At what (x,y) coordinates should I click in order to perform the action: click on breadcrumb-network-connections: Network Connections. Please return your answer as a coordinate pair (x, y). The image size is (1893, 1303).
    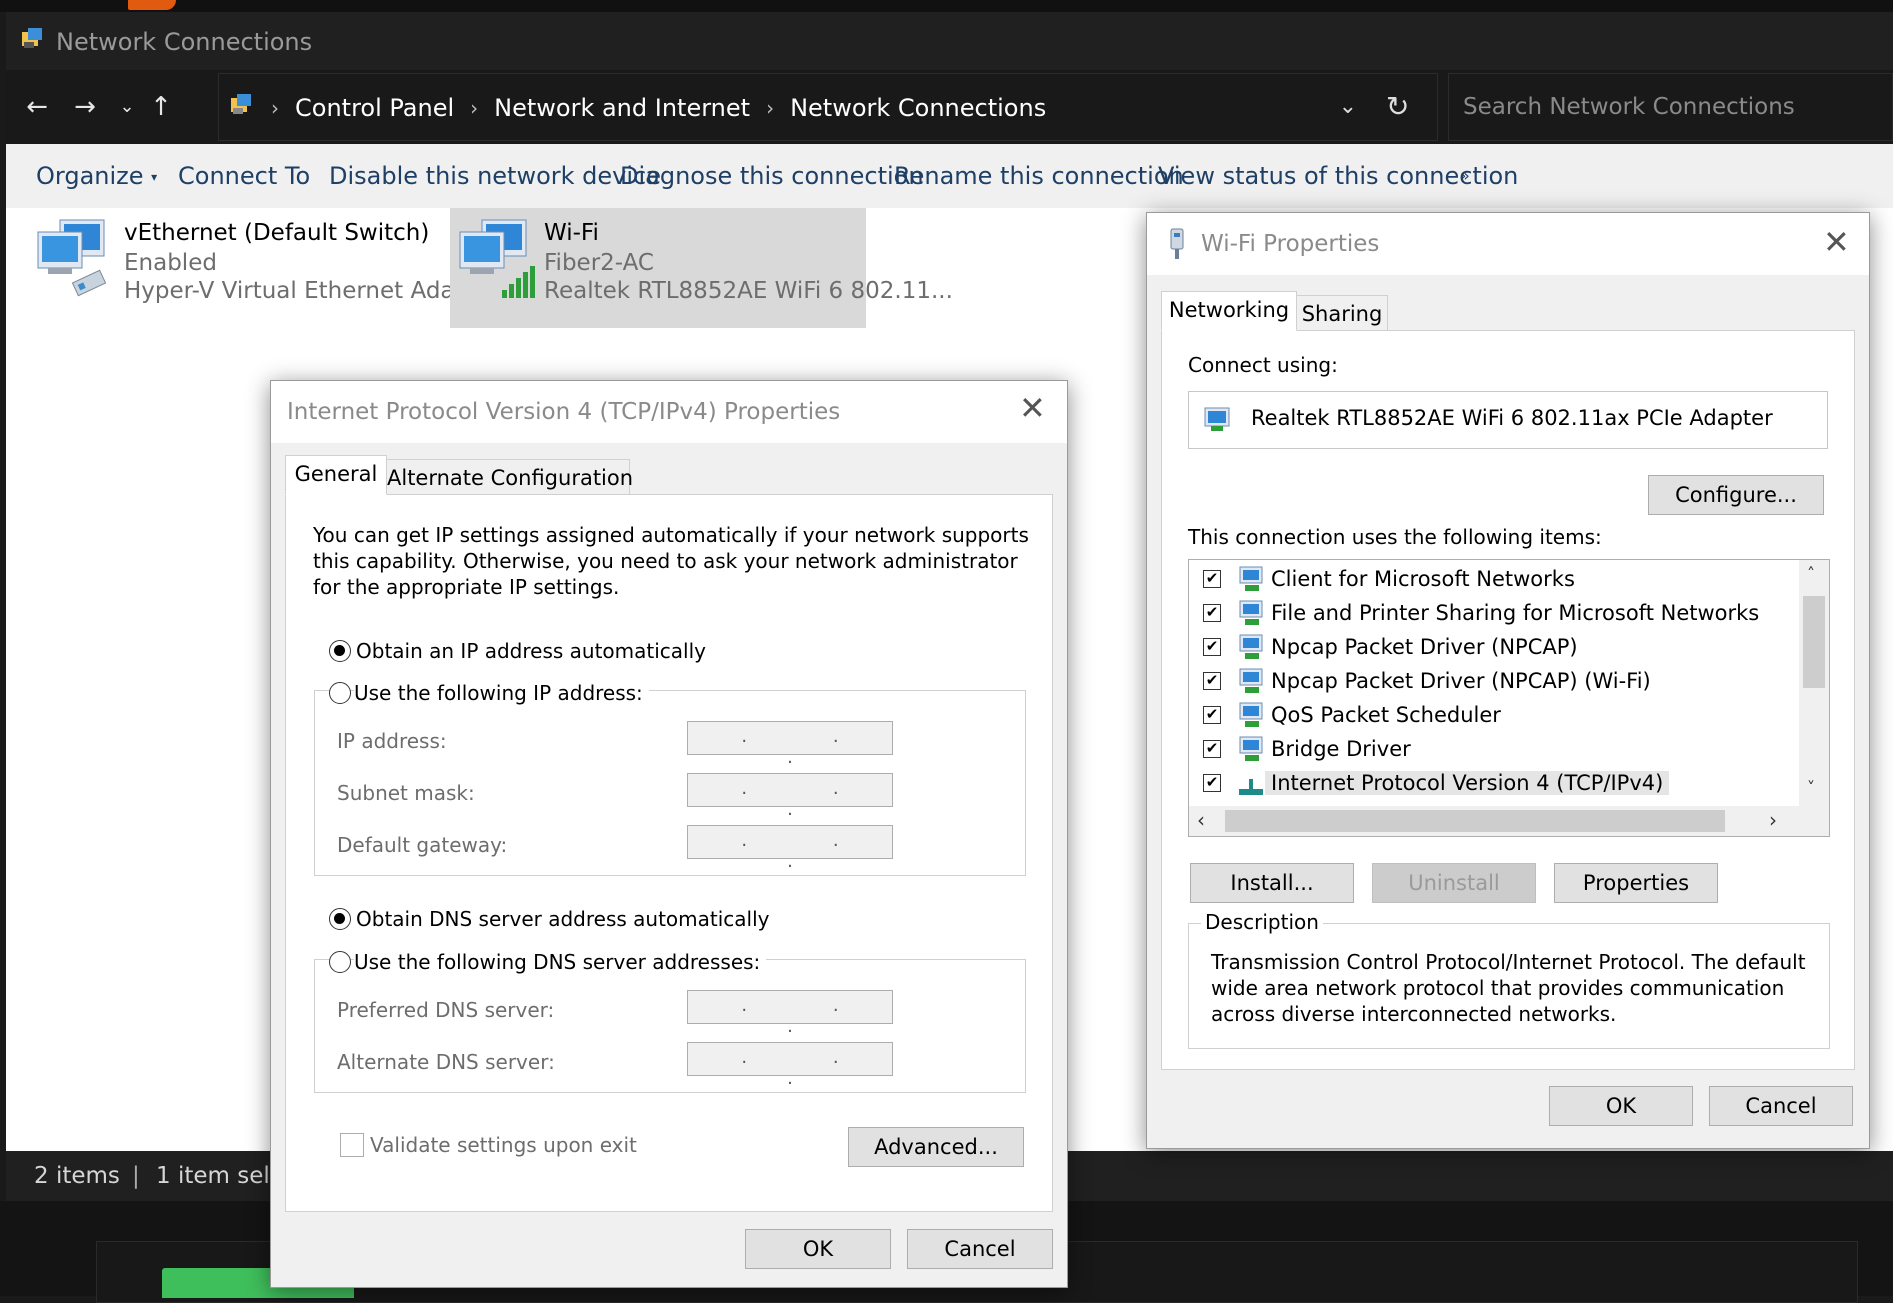
    Looking at the image, I should click on (918, 108).